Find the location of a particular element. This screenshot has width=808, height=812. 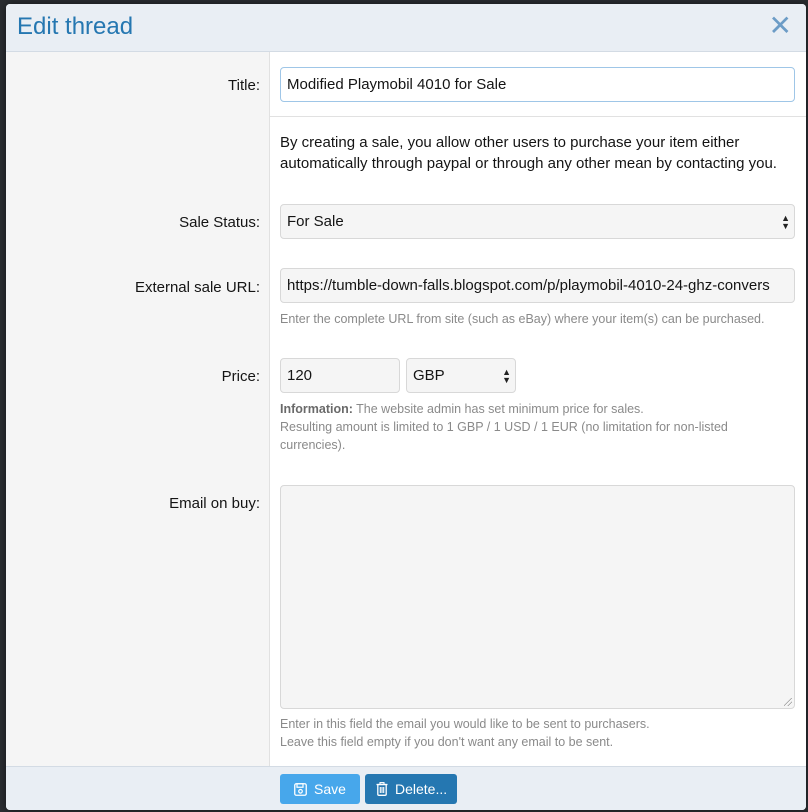

currency-value: GBP is located at coordinates (429, 375).